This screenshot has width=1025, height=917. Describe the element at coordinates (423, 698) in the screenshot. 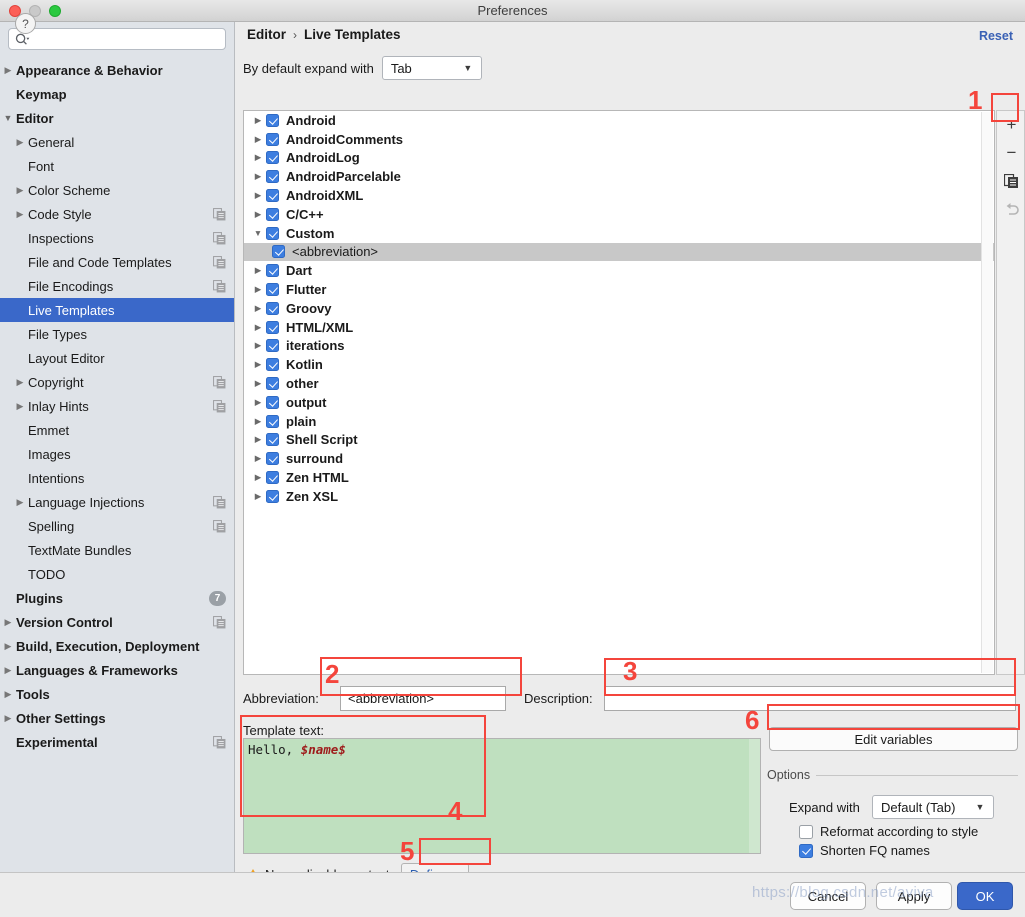

I see `abbreviation-field: <abbreviation>` at that location.